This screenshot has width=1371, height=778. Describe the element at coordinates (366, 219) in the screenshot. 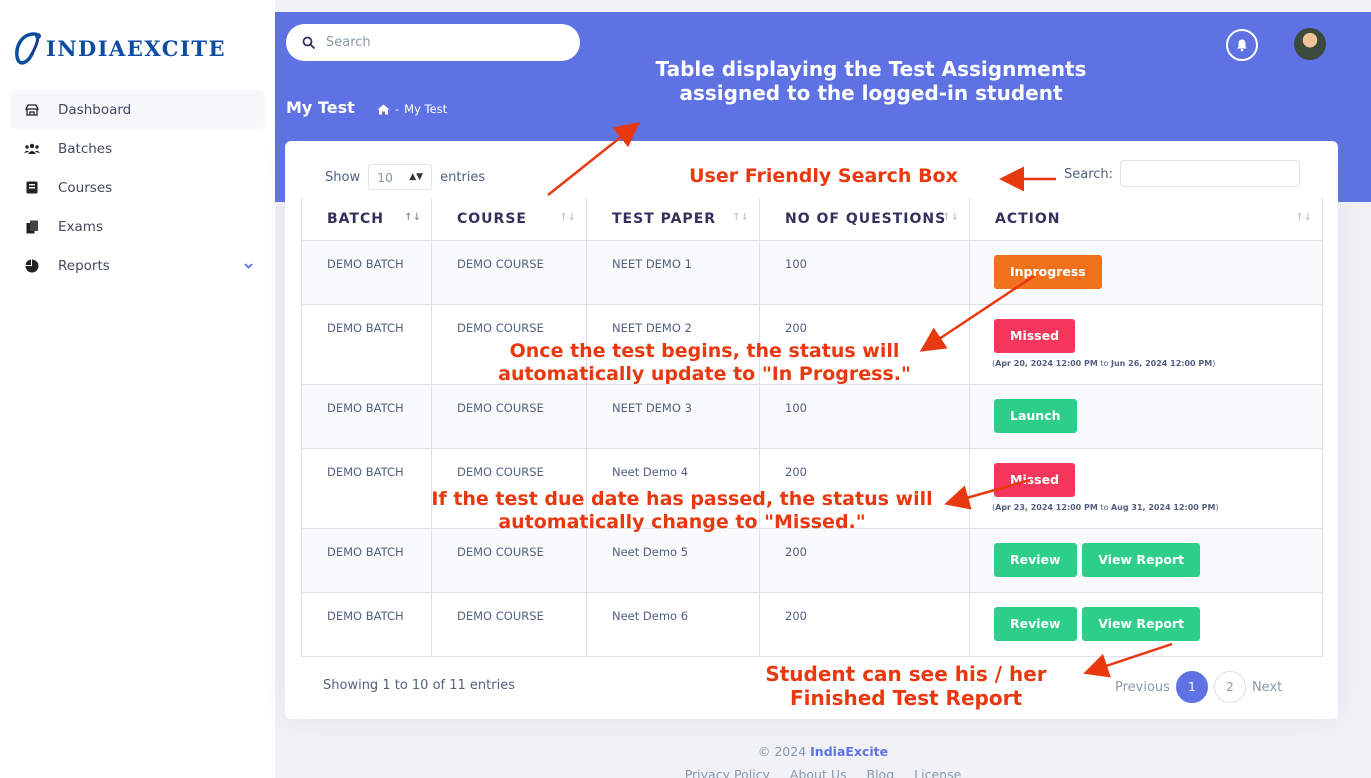

I see `column-header-batch: BATCH ↑↓` at that location.